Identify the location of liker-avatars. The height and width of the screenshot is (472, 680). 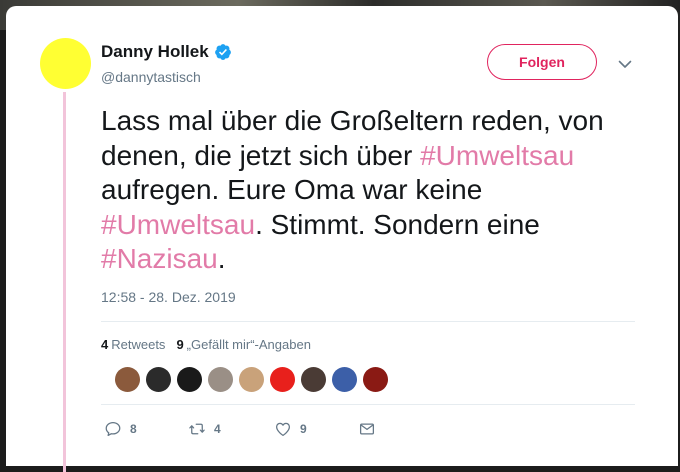
(251, 379).